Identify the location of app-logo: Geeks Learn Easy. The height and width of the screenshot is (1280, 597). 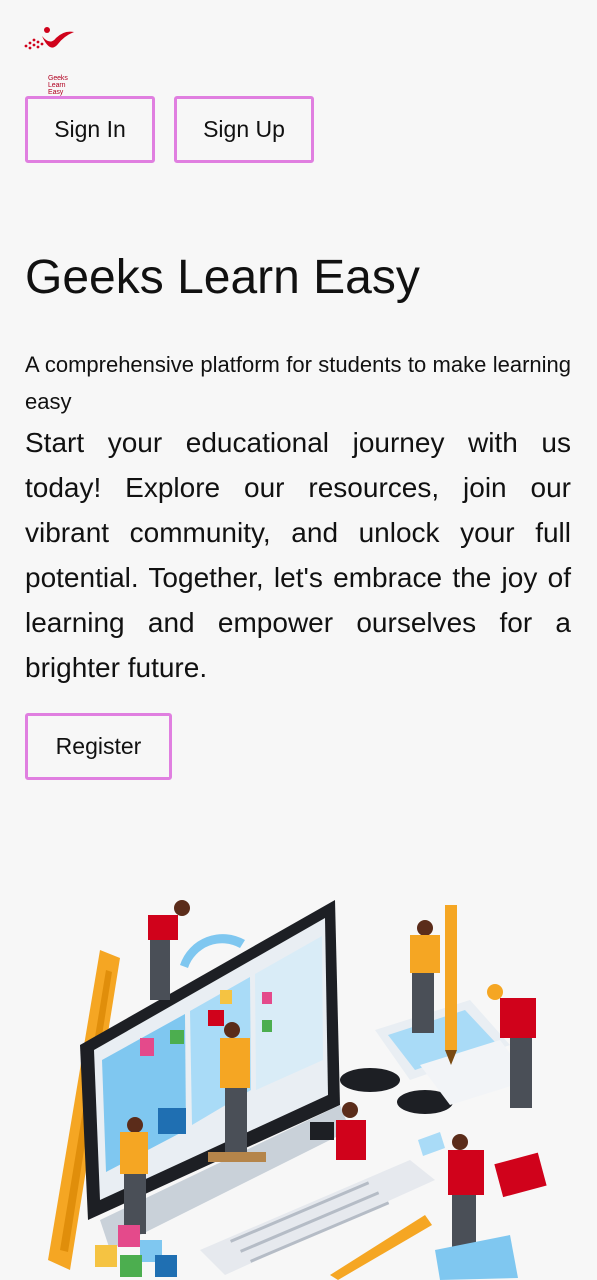
(50, 60).